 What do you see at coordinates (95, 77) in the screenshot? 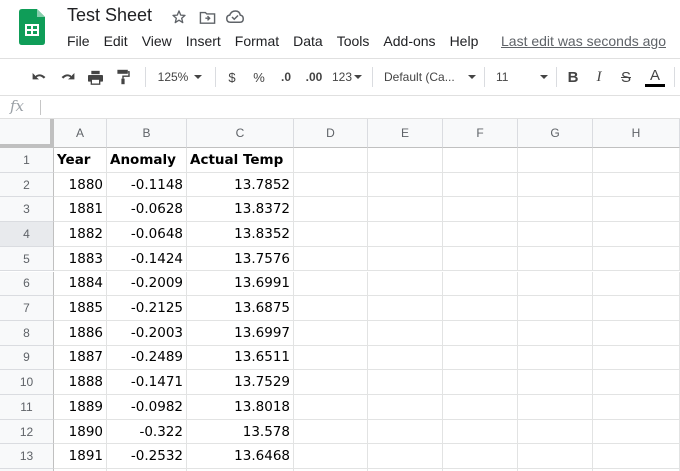
I see `print-button` at bounding box center [95, 77].